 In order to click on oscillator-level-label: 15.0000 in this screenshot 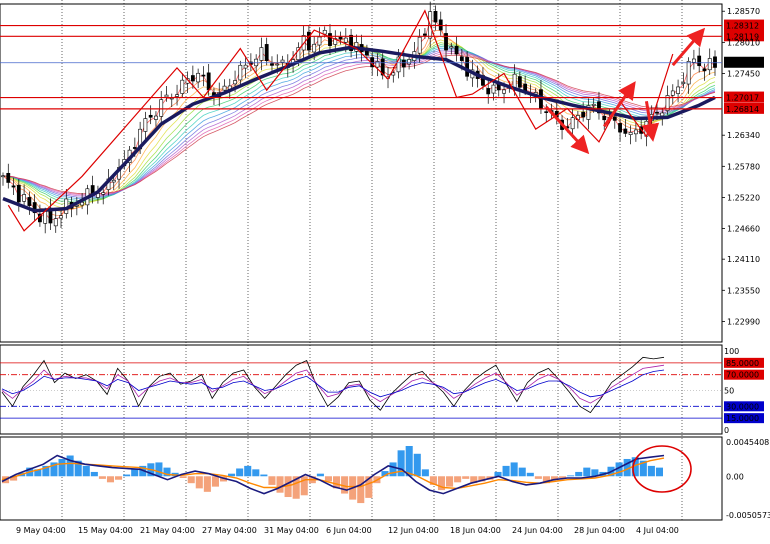, I will do `click(742, 418)`.